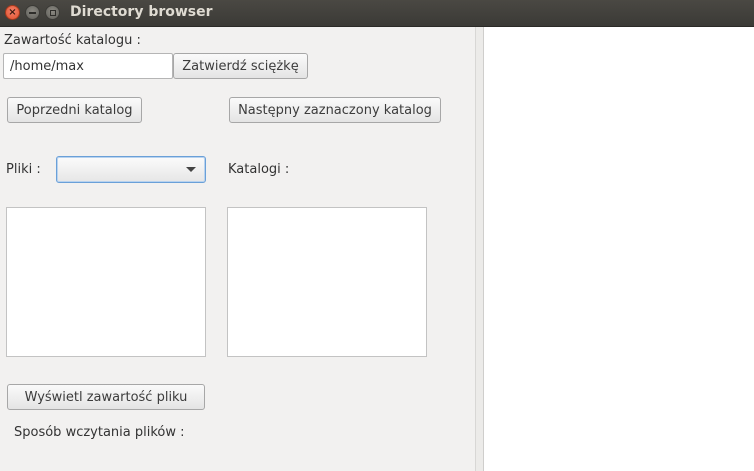  What do you see at coordinates (72, 40) in the screenshot?
I see `directory-content-label: Zawartość katalogu :` at bounding box center [72, 40].